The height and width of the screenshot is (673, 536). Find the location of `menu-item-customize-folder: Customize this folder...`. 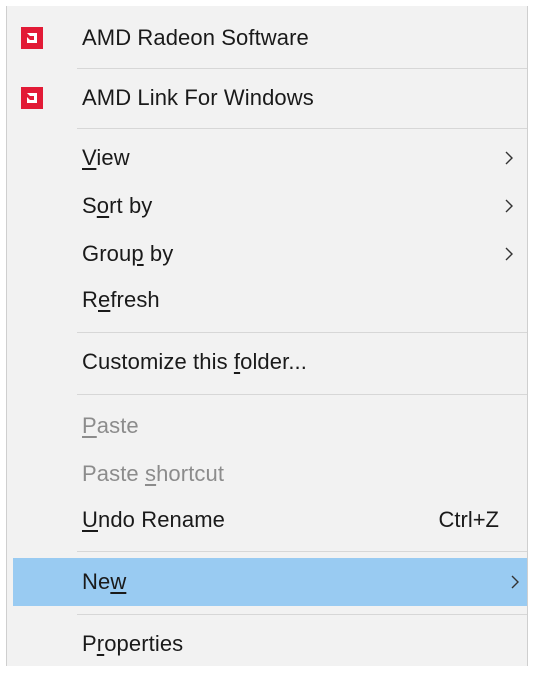

menu-item-customize-folder: Customize this folder... is located at coordinates (267, 362).